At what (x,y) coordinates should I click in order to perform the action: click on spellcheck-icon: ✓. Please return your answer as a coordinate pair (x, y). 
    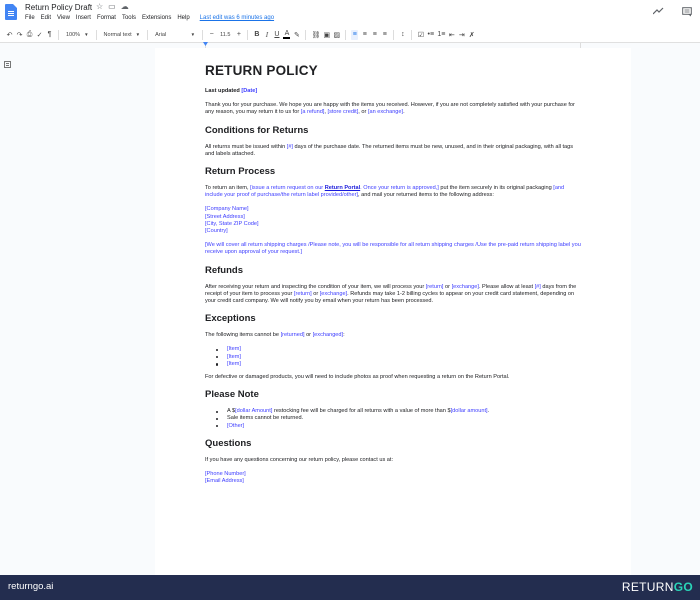
    Looking at the image, I should click on (39, 35).